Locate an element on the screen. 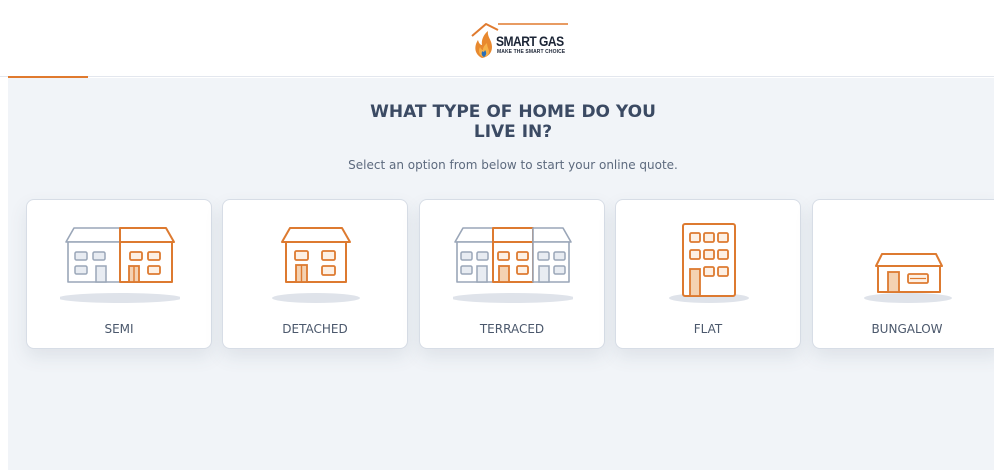 The width and height of the screenshot is (994, 470). page-title: WHAT TYPE OF HOME DO YOU LIVE IN? is located at coordinates (501, 122).